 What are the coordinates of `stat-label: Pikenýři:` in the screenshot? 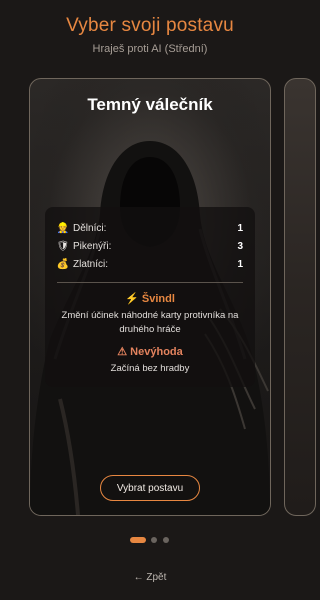 It's located at (92, 246).